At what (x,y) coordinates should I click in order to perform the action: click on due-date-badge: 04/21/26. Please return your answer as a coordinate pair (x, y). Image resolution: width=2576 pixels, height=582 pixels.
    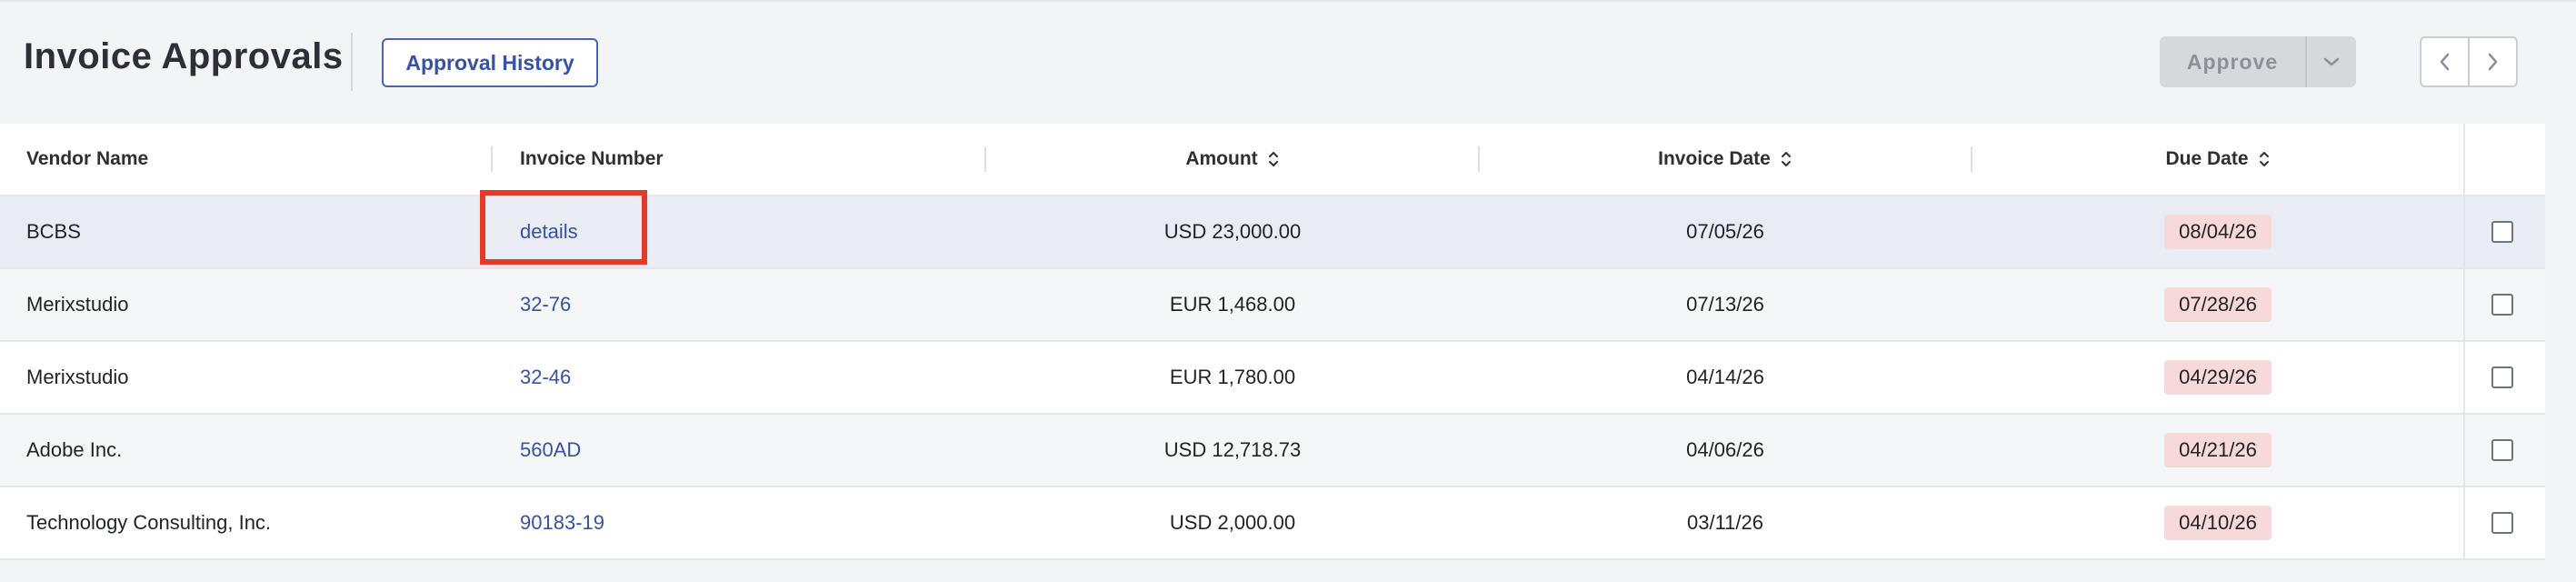
    Looking at the image, I should click on (2217, 450).